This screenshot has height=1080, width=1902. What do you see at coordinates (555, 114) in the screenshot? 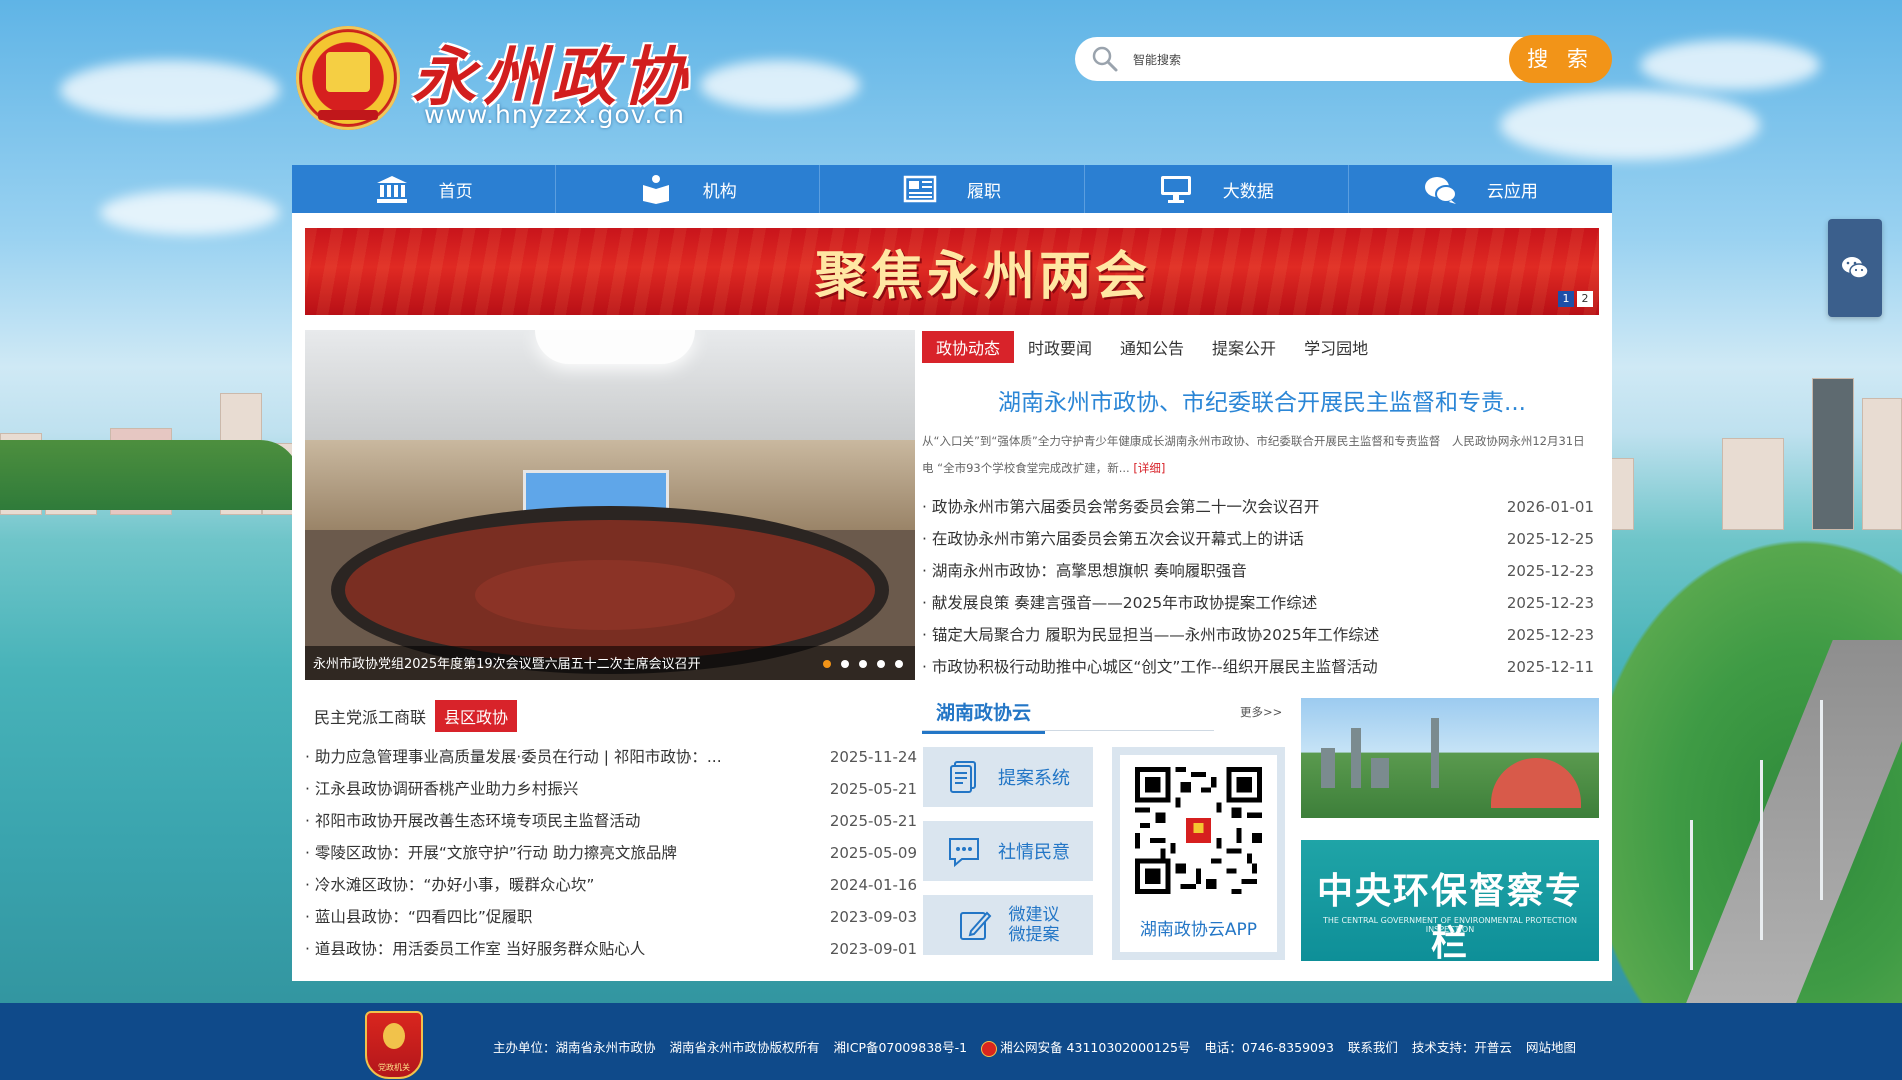
I see `site-url: www.hnyzzx.gov.cn` at bounding box center [555, 114].